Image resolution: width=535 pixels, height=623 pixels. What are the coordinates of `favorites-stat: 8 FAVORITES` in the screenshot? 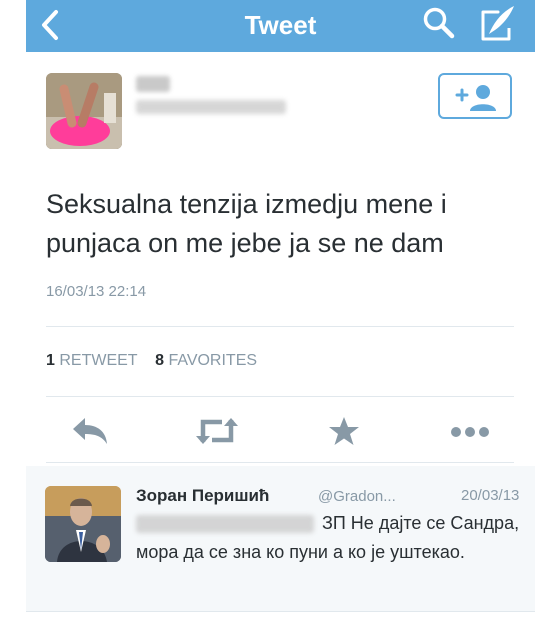 It's located at (206, 360).